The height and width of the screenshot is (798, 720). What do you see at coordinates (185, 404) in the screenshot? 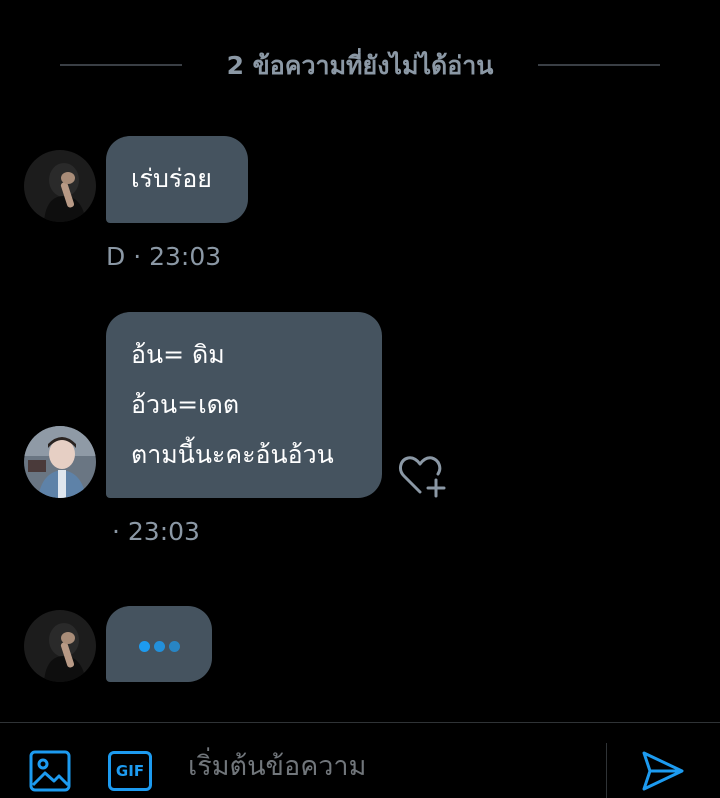
I see `message-text-line: อ้วน=เดต` at bounding box center [185, 404].